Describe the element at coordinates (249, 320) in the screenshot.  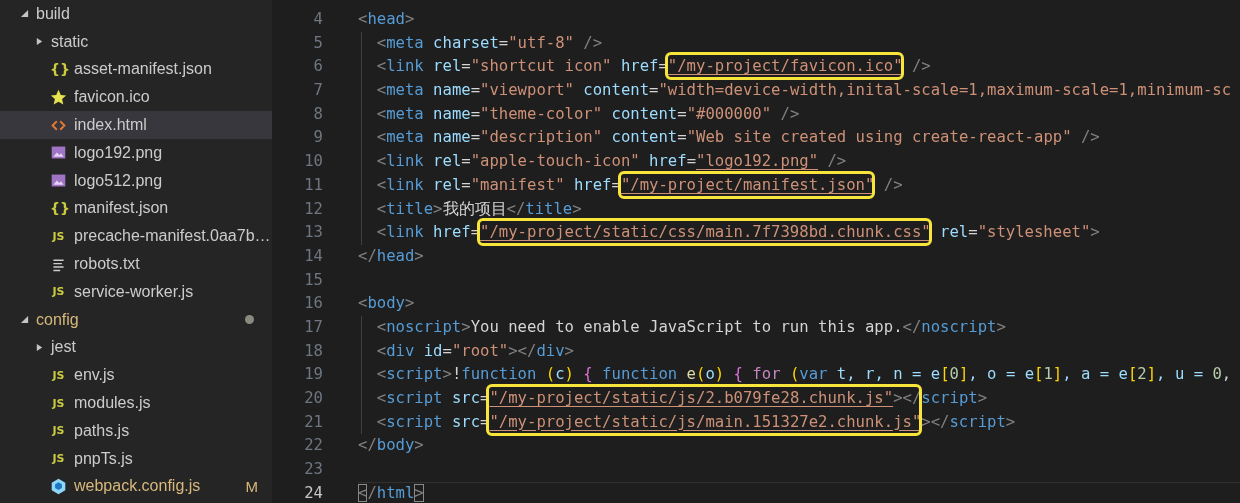
I see `modified-dot-icon` at that location.